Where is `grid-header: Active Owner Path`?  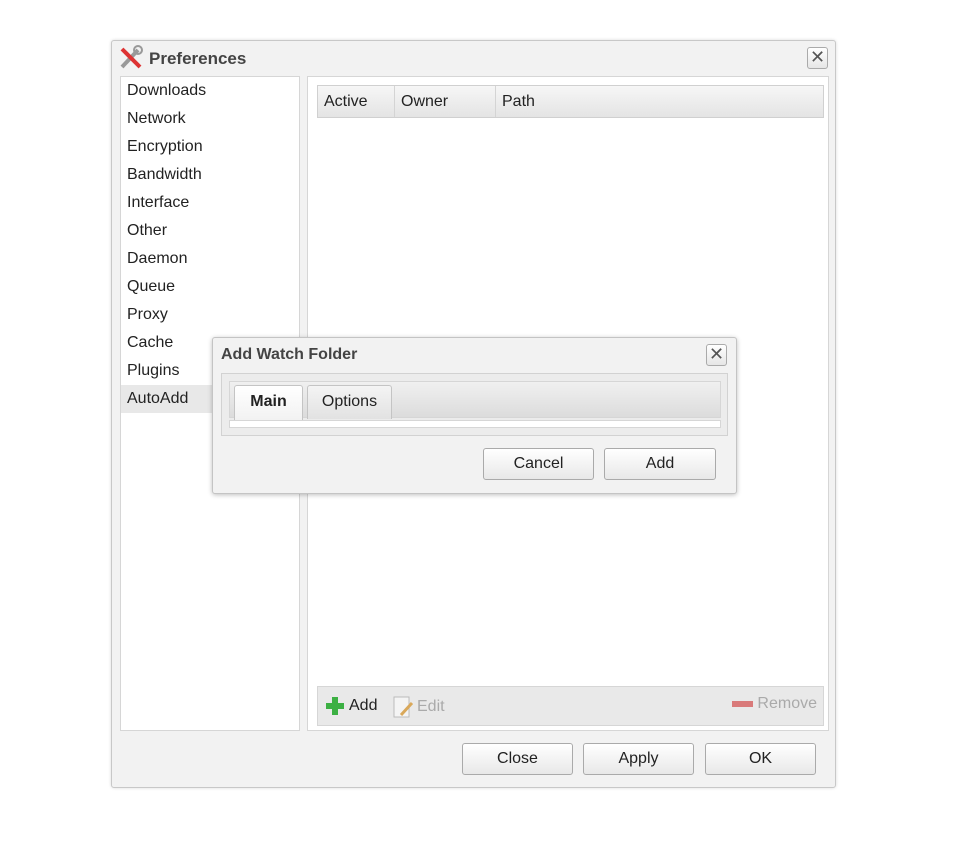
grid-header: Active Owner Path is located at coordinates (570, 101).